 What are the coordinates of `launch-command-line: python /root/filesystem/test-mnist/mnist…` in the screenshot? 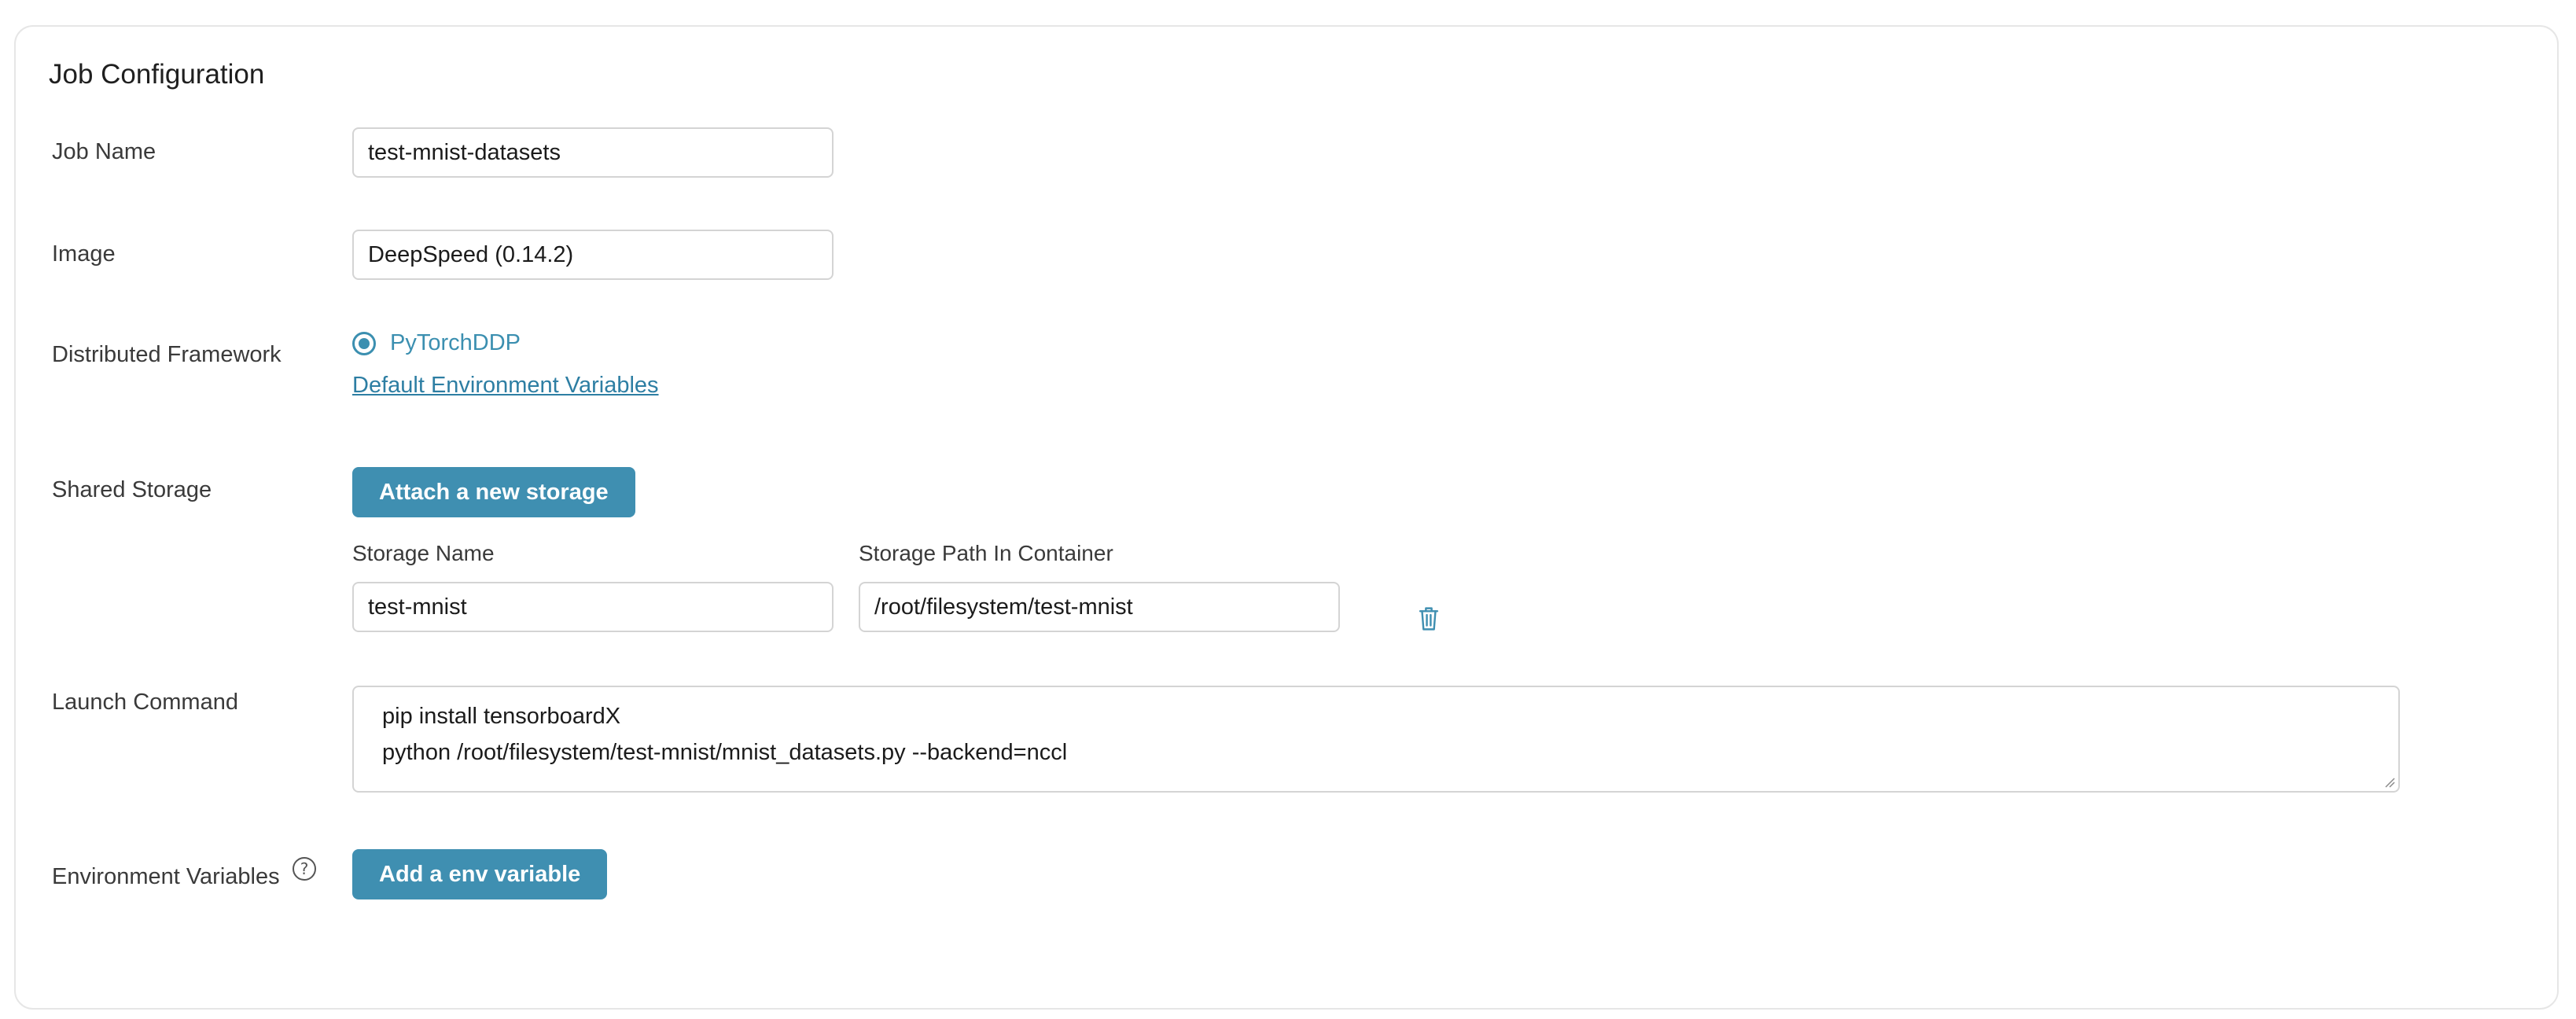 It's located at (725, 752).